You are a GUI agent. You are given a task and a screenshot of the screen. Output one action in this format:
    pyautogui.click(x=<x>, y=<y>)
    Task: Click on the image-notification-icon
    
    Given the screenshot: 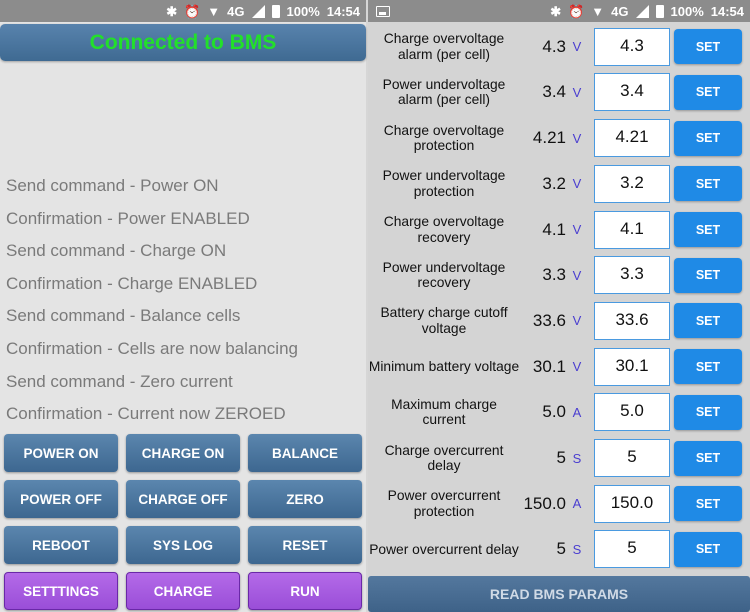 What is the action you would take?
    pyautogui.click(x=383, y=11)
    